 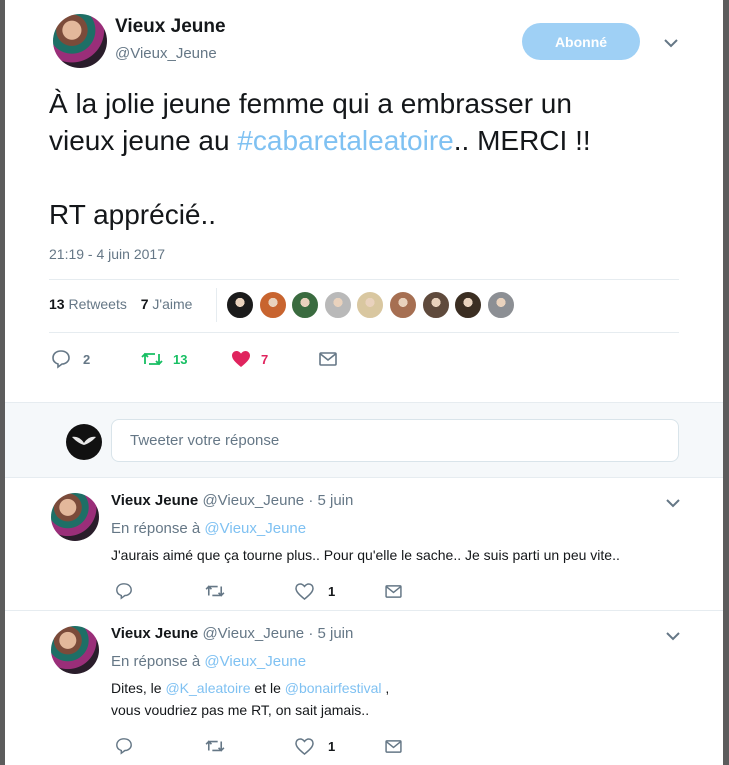 I want to click on reply-text-part: Dites, le, so click(x=138, y=688).